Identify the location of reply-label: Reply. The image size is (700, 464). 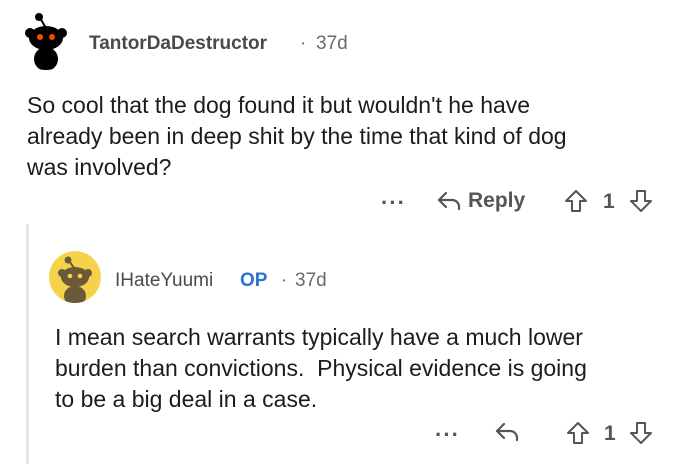
(497, 200).